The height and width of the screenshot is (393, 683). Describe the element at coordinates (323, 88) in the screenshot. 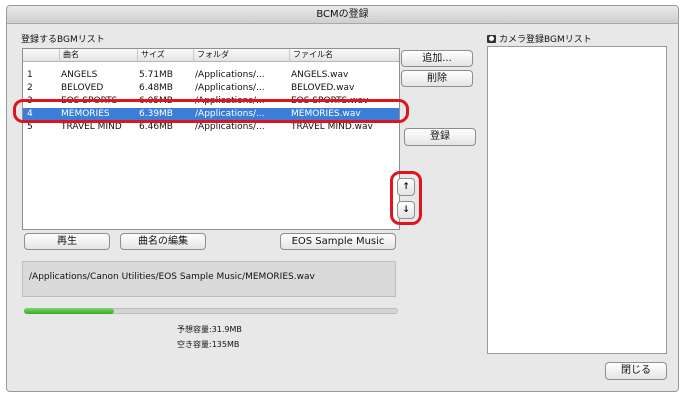

I see `row-filename: BELOVED.wav` at that location.